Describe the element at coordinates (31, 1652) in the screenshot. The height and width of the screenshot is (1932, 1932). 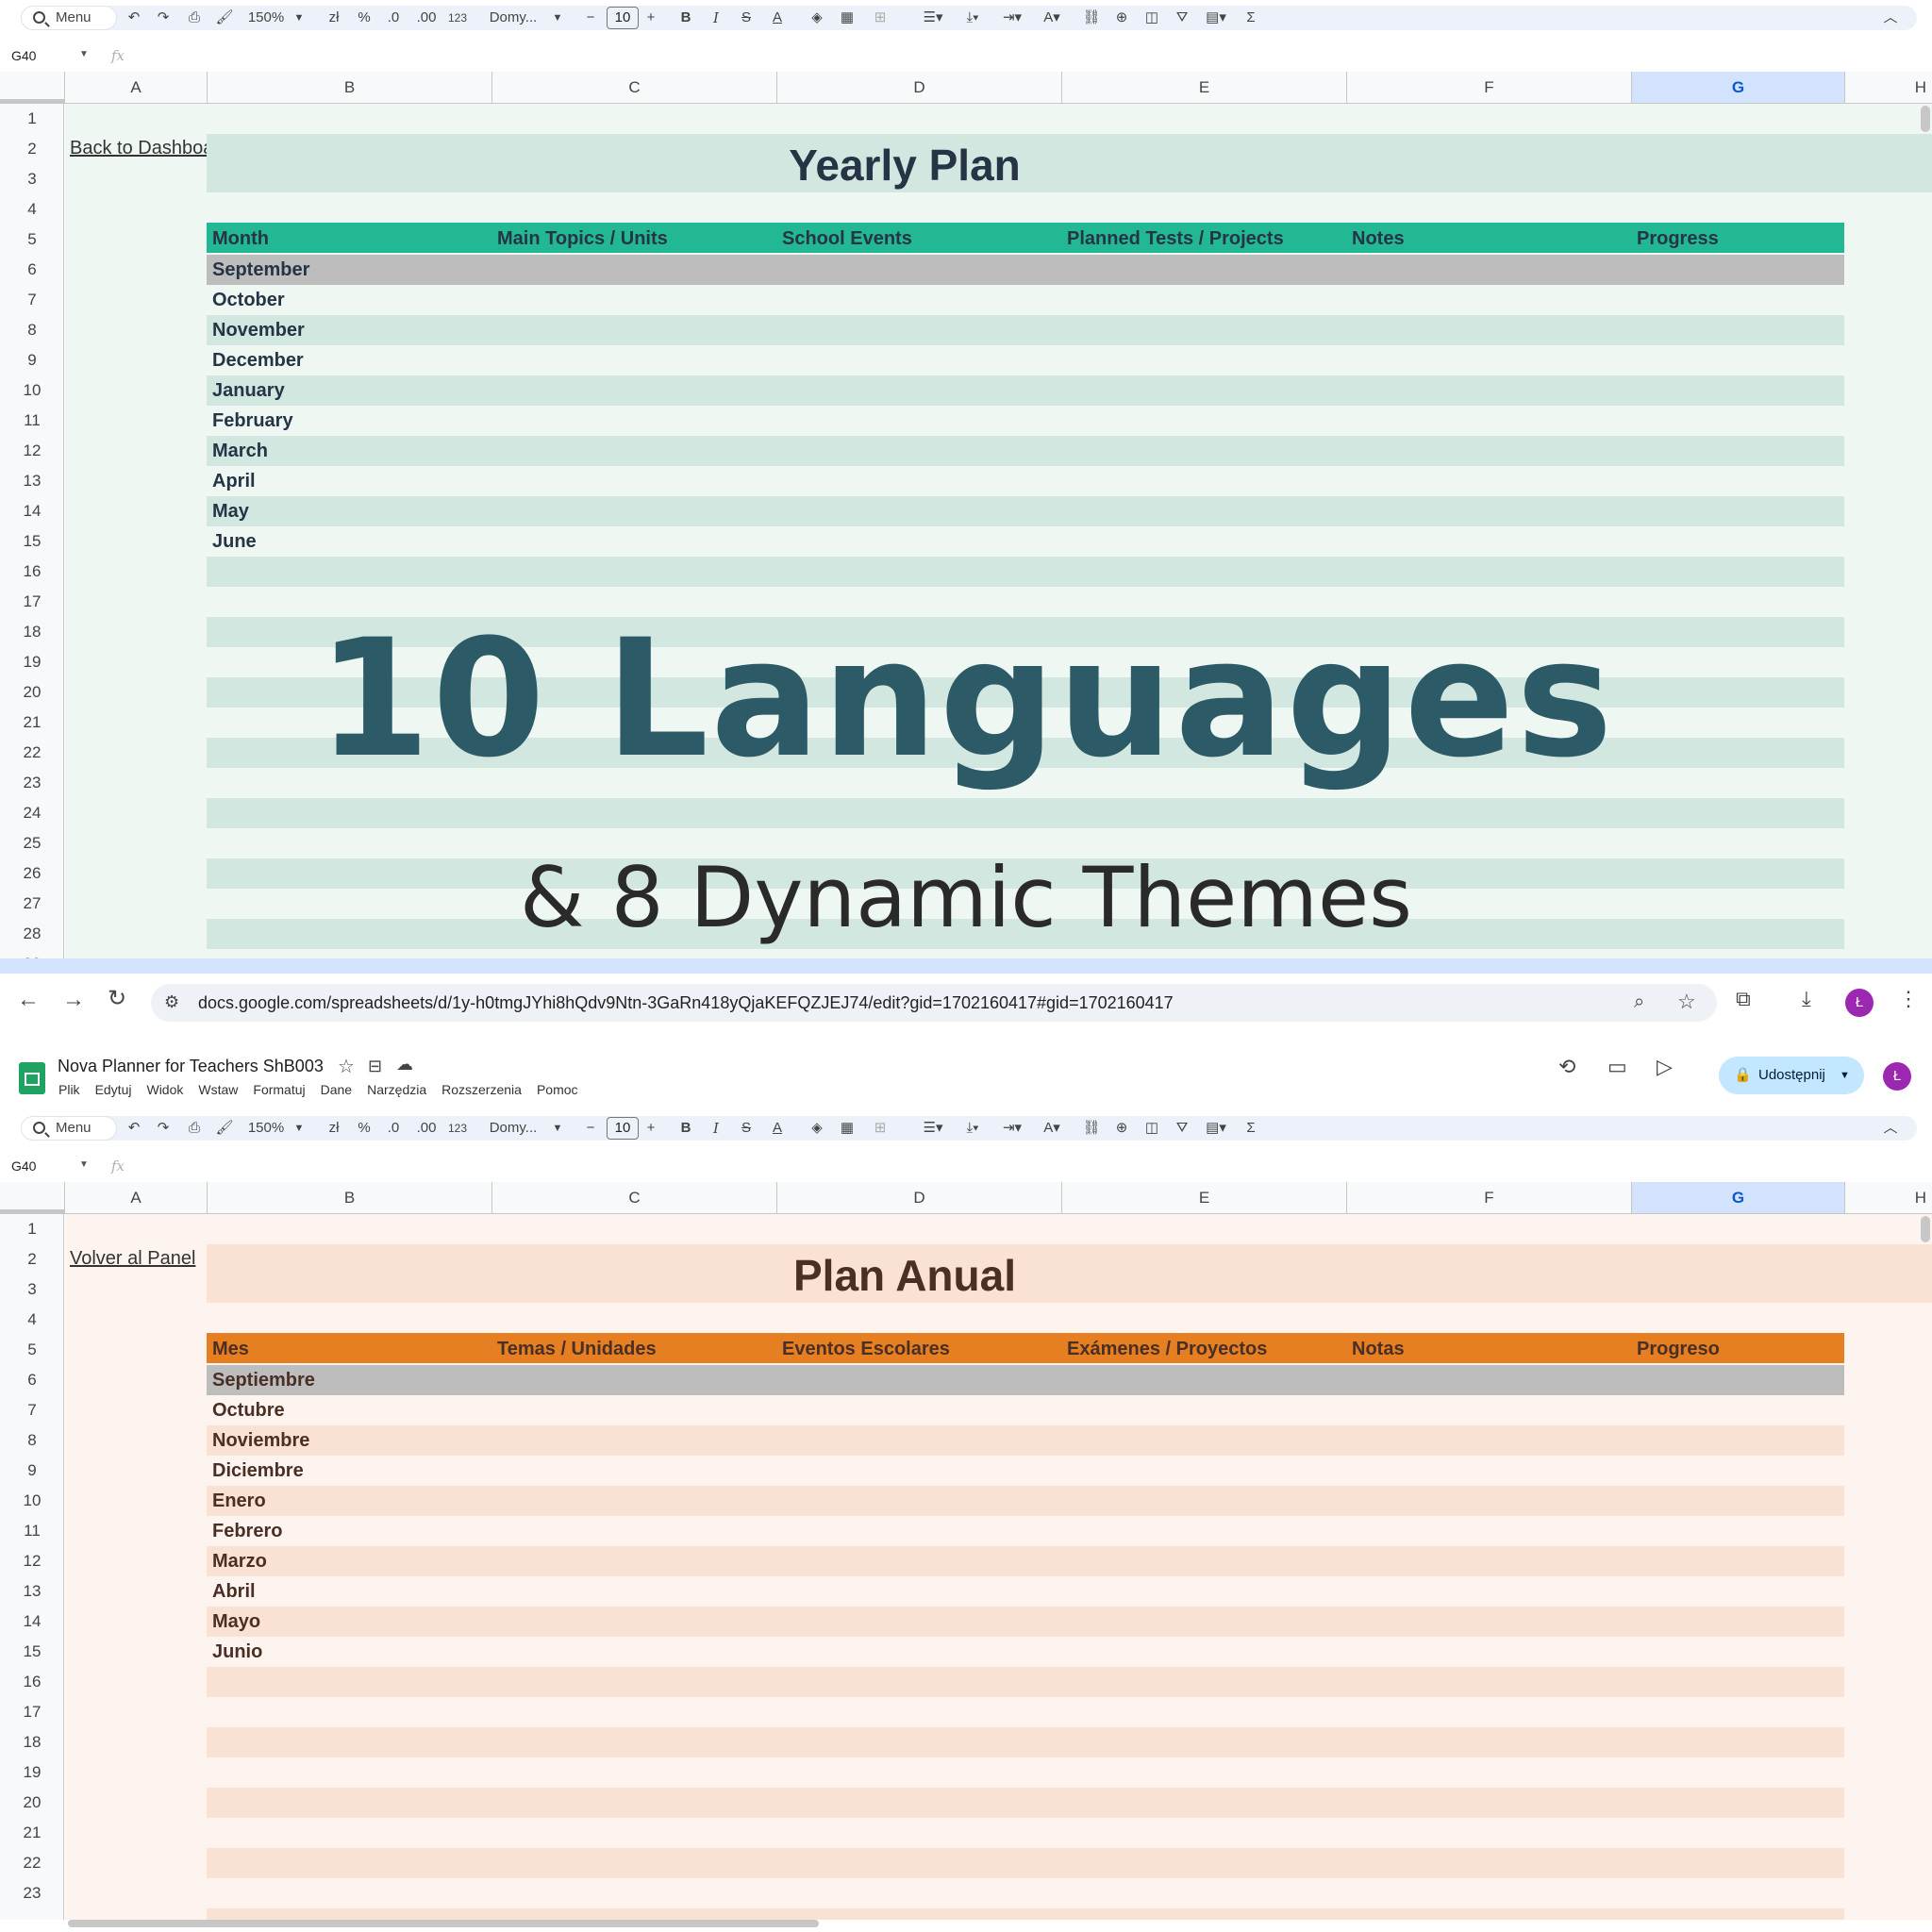
I see `row-header: 15` at that location.